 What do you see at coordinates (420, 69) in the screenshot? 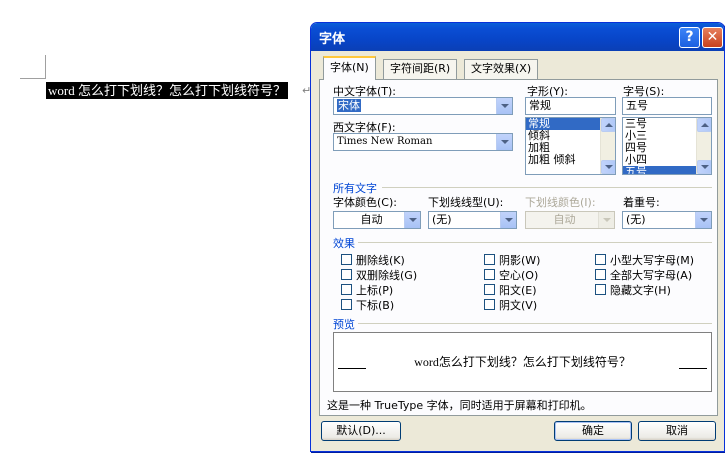
I see `tab-character-spacing: 字符间距(R)` at bounding box center [420, 69].